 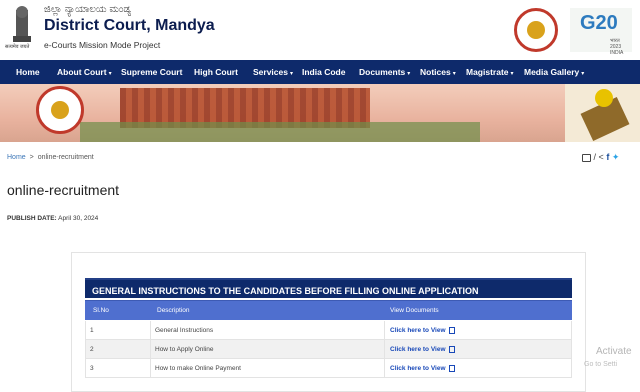 I want to click on nav-item-media-gallery: Media Gallery ▾, so click(x=554, y=72).